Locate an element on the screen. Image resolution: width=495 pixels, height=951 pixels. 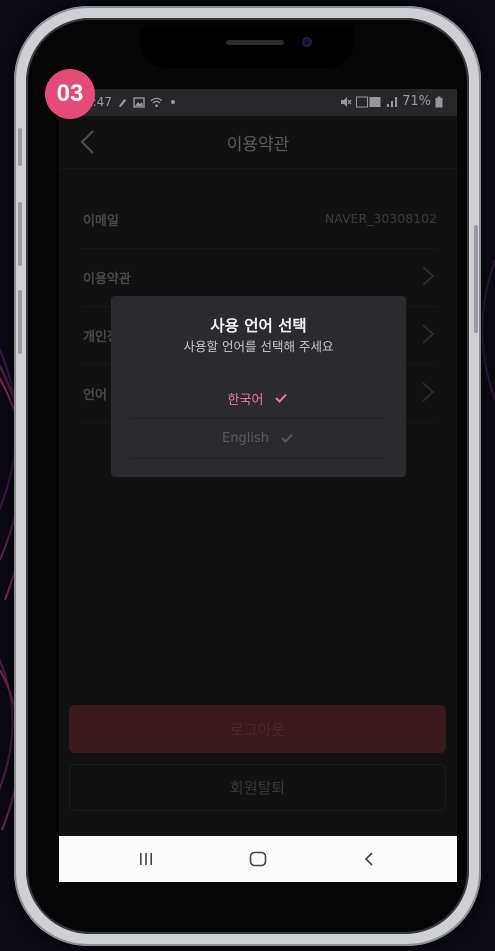
phone-notch is located at coordinates (247, 47).